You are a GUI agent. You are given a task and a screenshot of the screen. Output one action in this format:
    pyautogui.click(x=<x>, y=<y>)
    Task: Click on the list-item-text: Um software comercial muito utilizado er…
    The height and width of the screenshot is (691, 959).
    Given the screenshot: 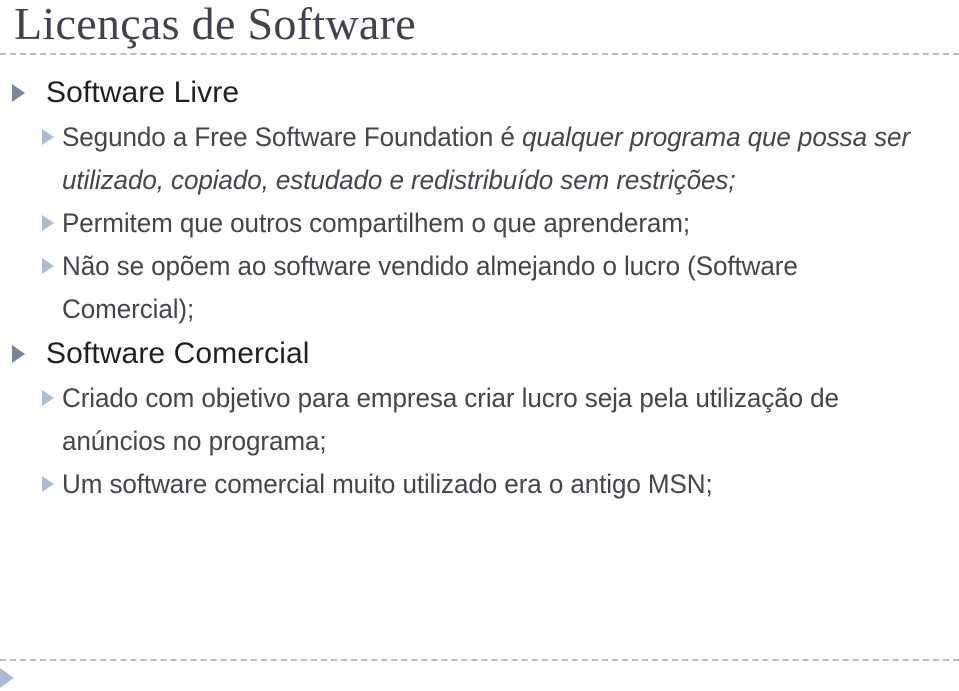 What is the action you would take?
    pyautogui.click(x=387, y=484)
    